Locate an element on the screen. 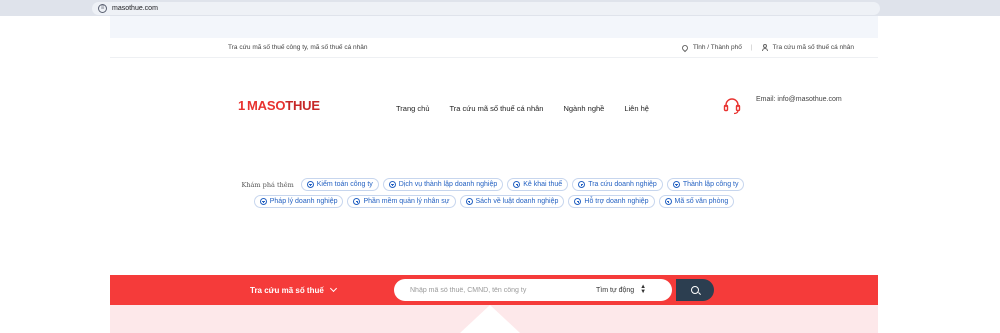 This screenshot has width=1000, height=333. location-label: Tỉnh / Thành phố is located at coordinates (717, 47).